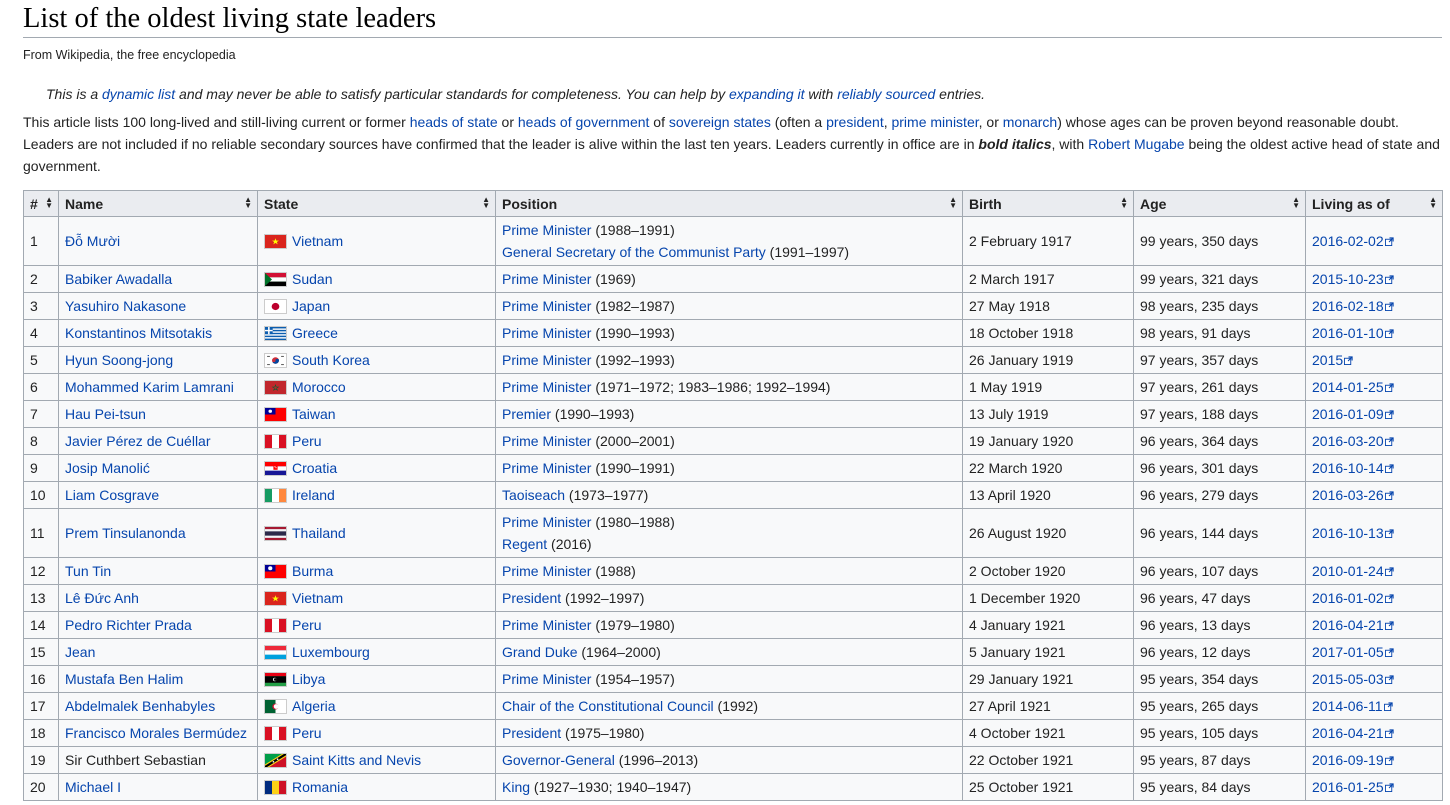 The image size is (1450, 805). What do you see at coordinates (118, 279) in the screenshot?
I see `leader-name-link: Babiker Awadalla` at bounding box center [118, 279].